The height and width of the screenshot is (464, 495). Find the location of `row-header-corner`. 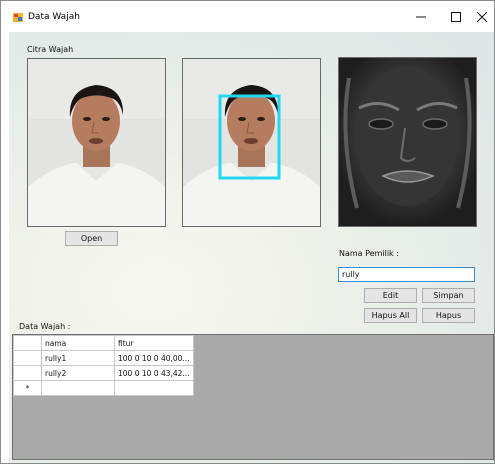

row-header-corner is located at coordinates (27, 343).